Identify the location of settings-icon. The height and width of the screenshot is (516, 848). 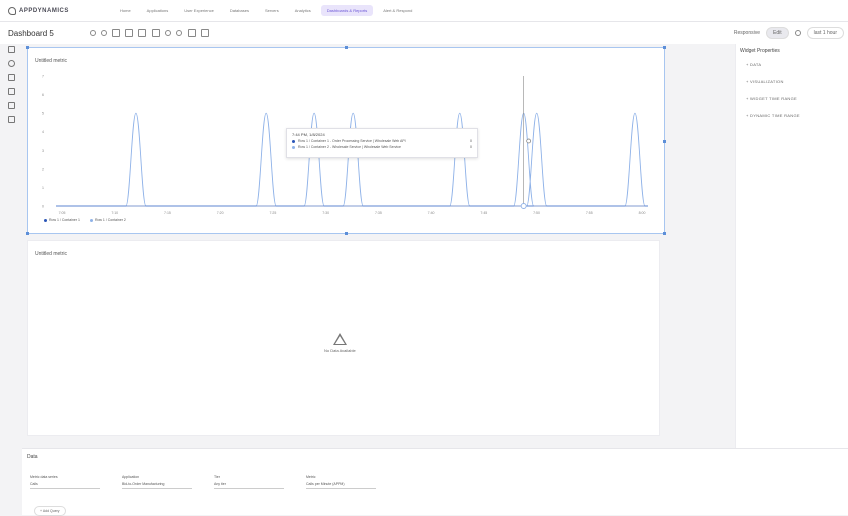
(168, 33).